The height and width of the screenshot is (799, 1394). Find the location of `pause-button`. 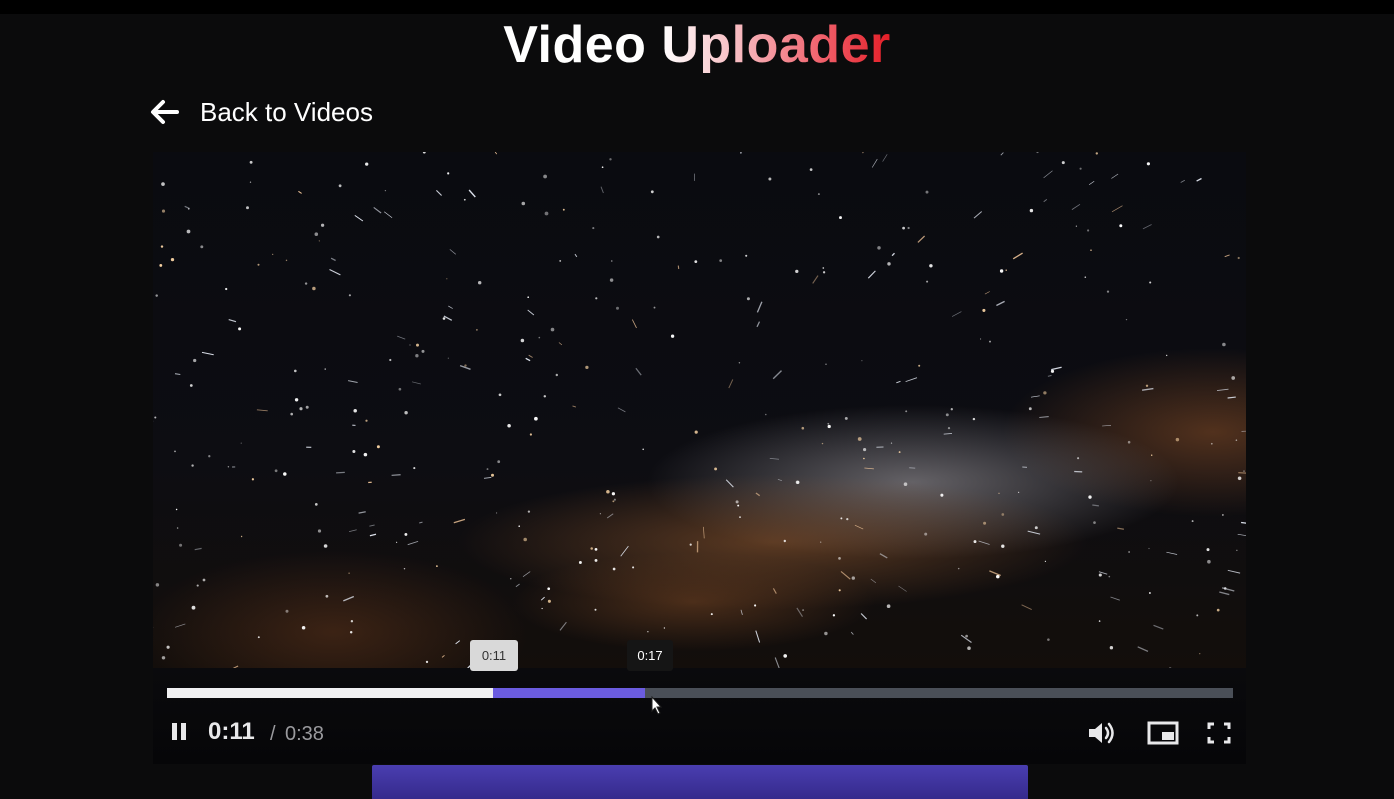

pause-button is located at coordinates (180, 732).